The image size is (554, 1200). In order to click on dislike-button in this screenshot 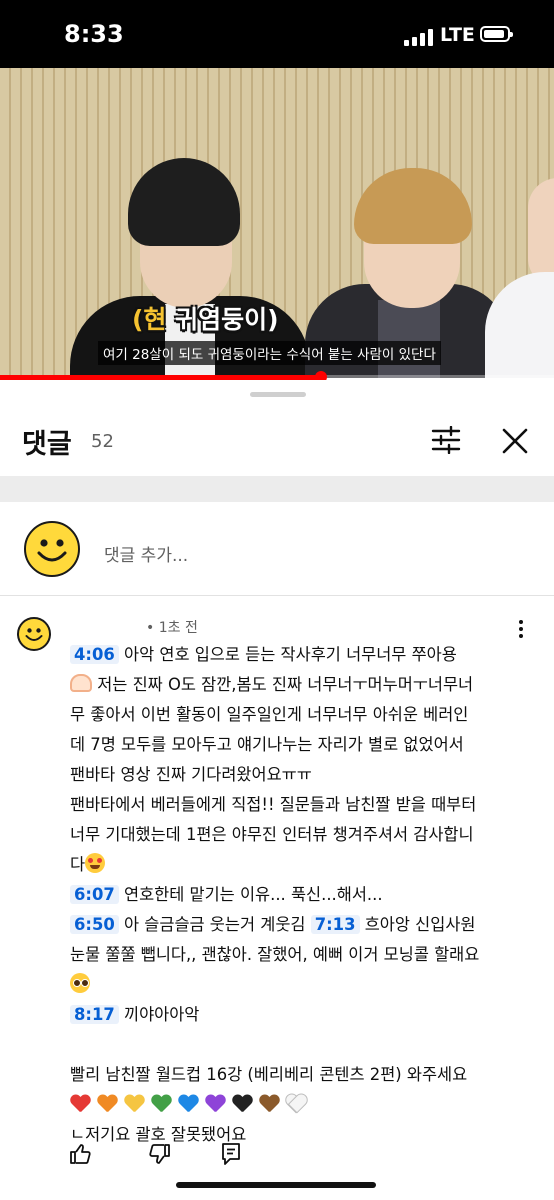, I will do `click(160, 1156)`.